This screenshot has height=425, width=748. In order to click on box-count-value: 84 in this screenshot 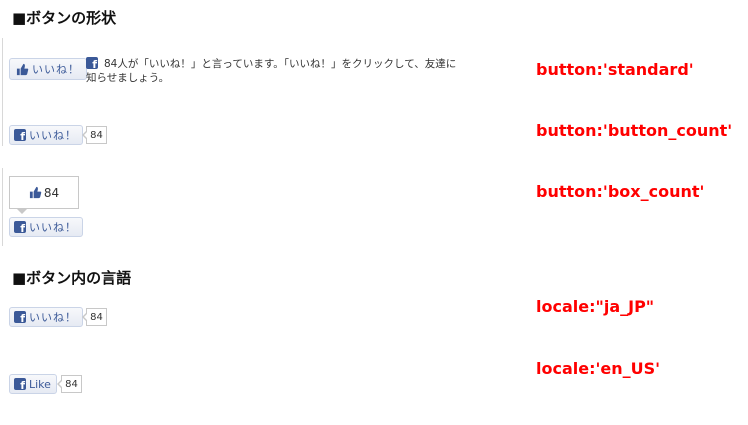, I will do `click(51, 192)`.